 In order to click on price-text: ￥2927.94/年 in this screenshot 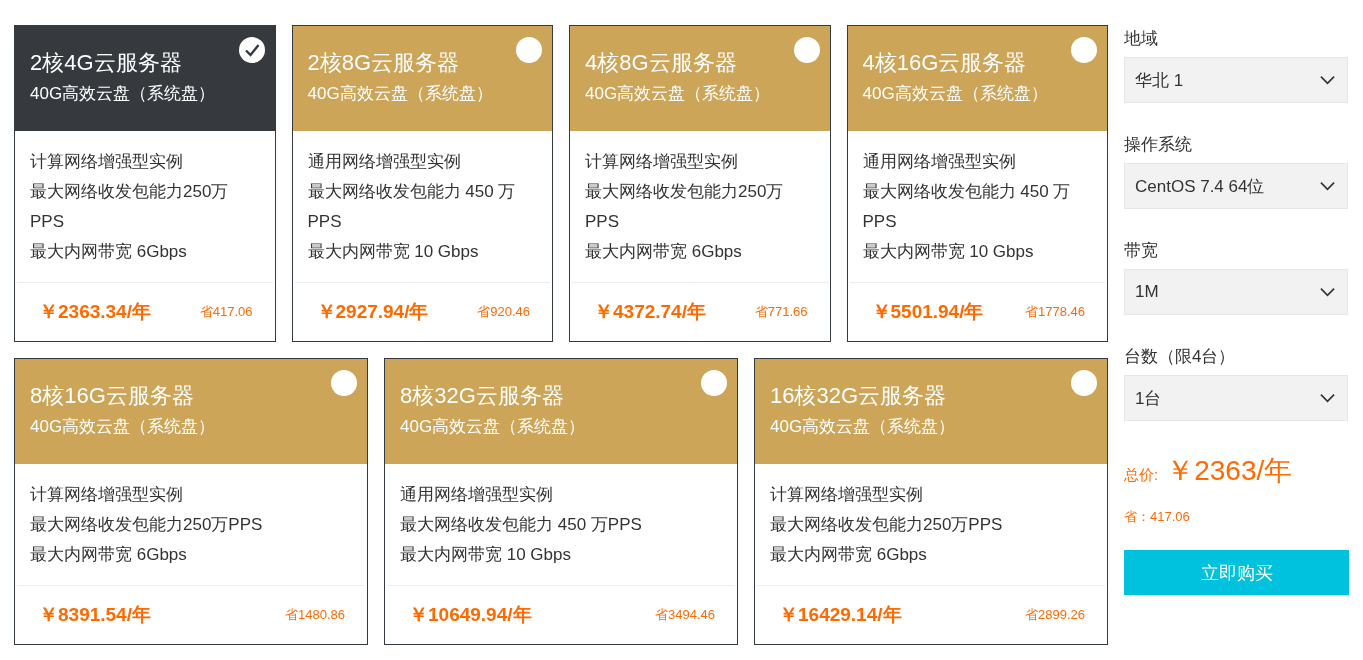, I will do `click(372, 312)`.